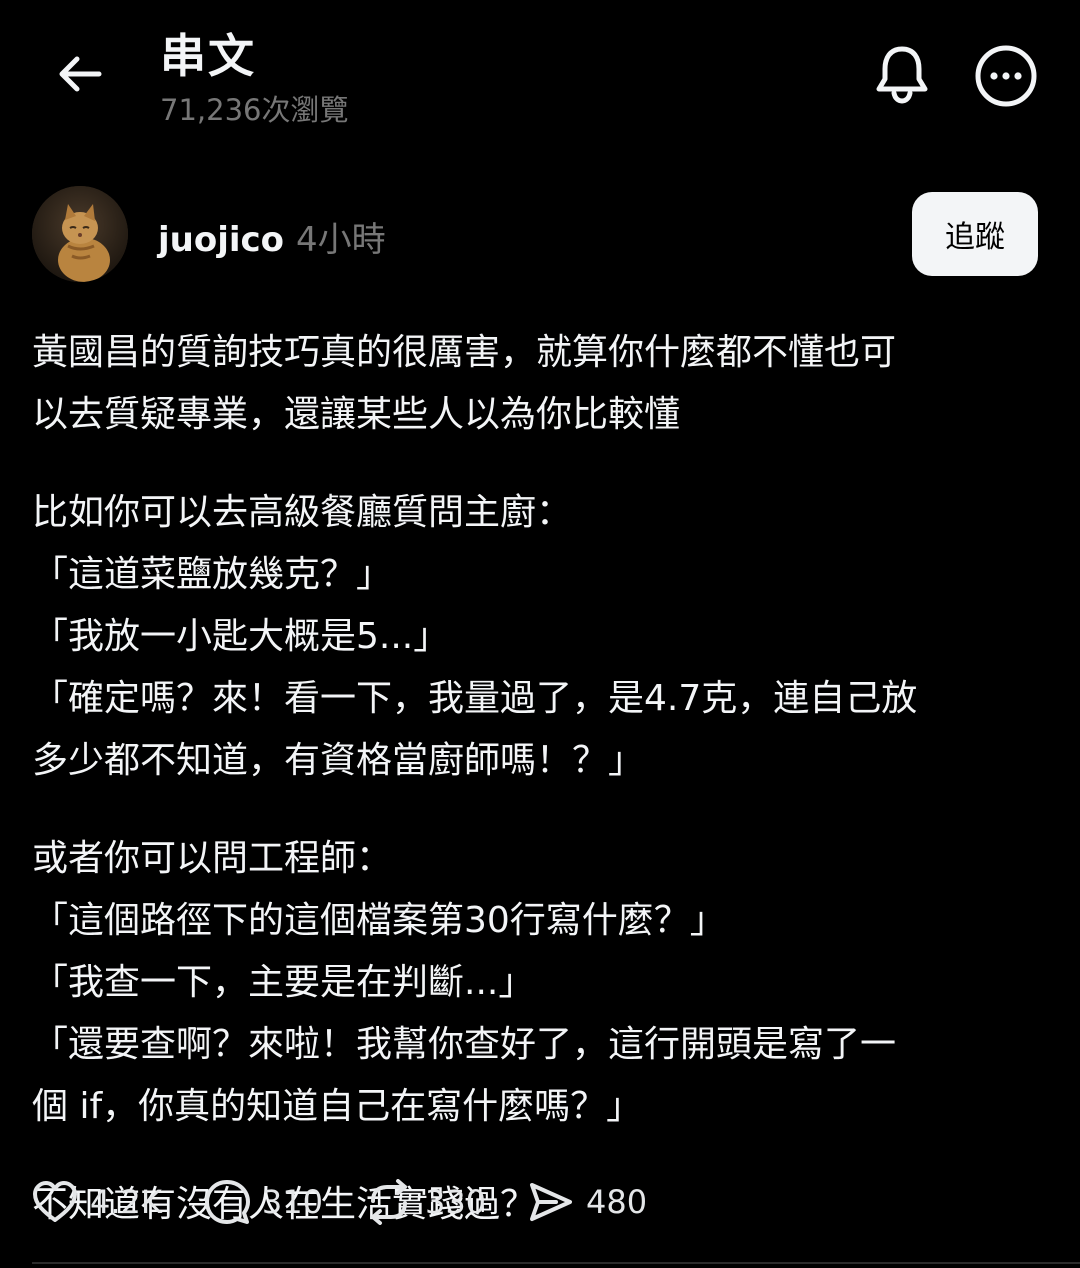  What do you see at coordinates (475, 698) in the screenshot?
I see `post-line: 「確定嗎？來！看一下，我量過了，是4.7克，連自己放` at bounding box center [475, 698].